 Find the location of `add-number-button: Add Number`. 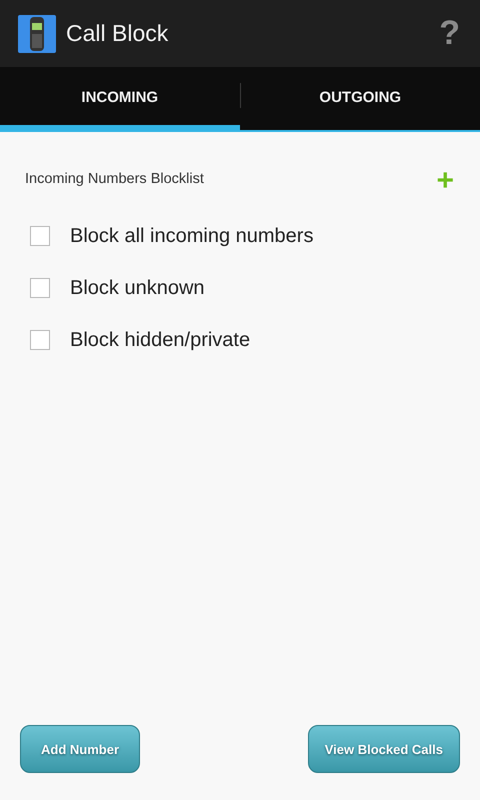

add-number-button: Add Number is located at coordinates (80, 749).